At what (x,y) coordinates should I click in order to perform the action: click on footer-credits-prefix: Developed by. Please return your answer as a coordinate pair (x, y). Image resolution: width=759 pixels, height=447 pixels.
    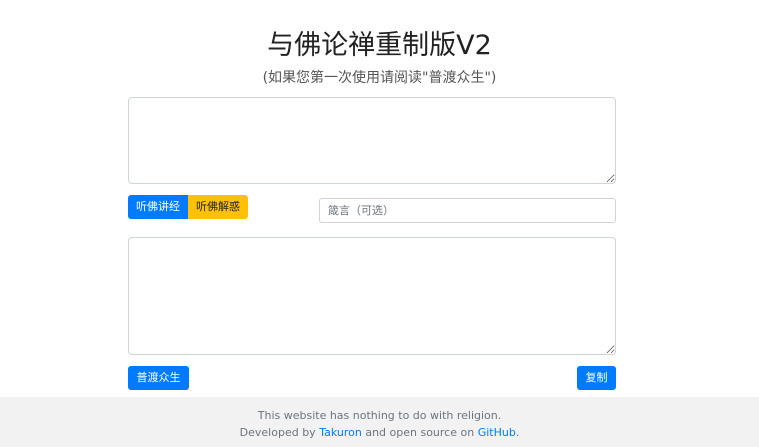
    Looking at the image, I should click on (279, 432).